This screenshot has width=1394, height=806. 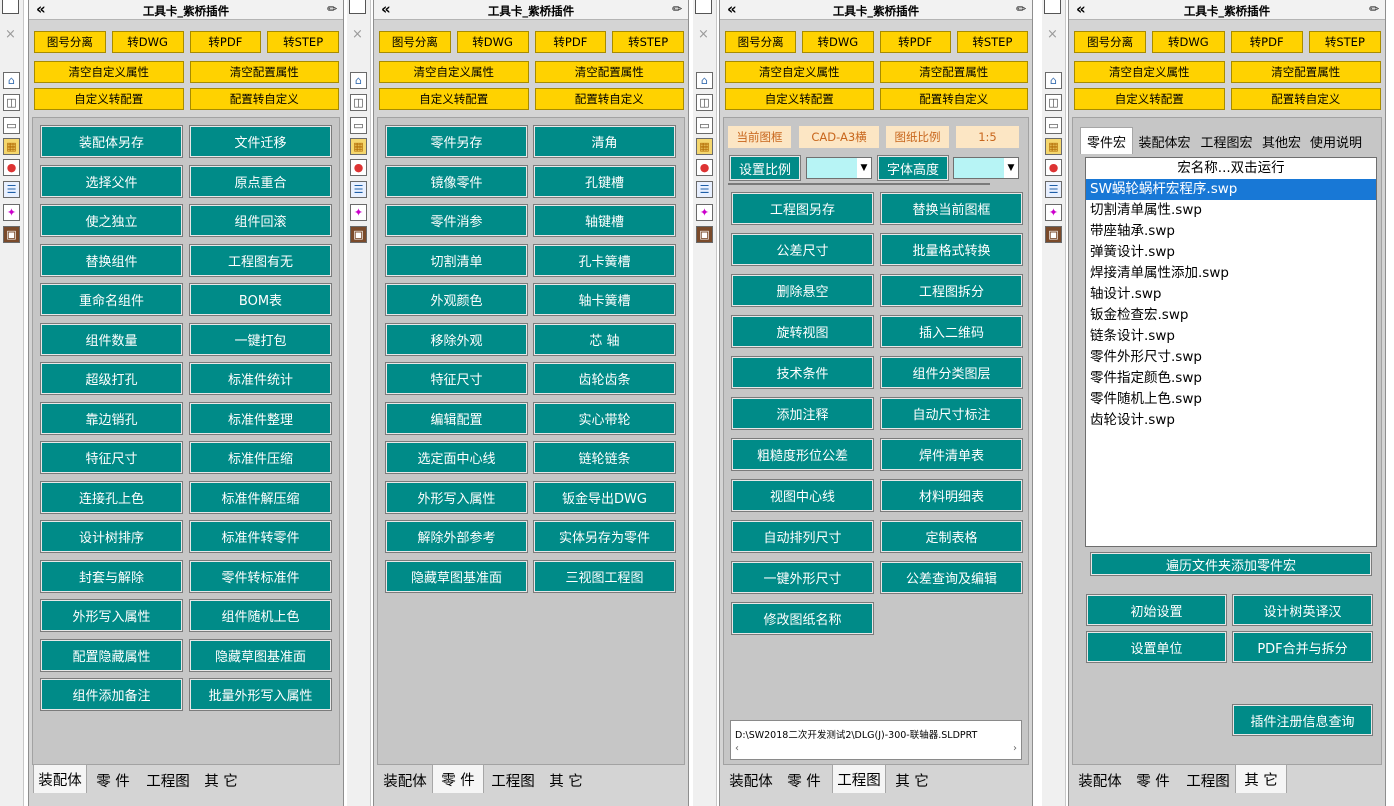 What do you see at coordinates (456, 181) in the screenshot?
I see `tool-button: 镜像零件` at bounding box center [456, 181].